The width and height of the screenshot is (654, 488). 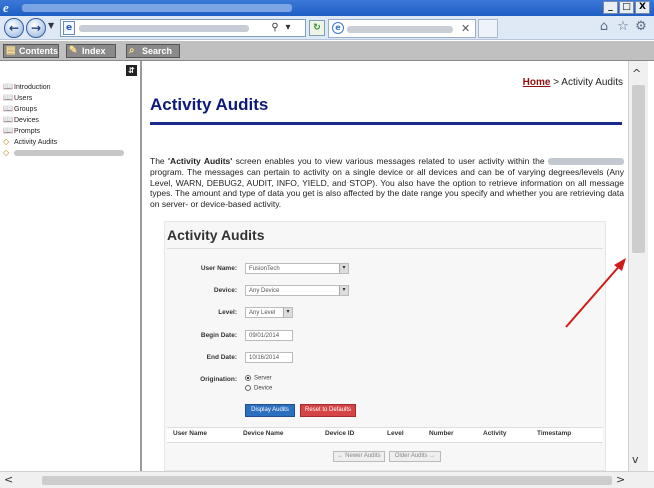 What do you see at coordinates (554, 433) in the screenshot?
I see `column-header: Timestamp` at bounding box center [554, 433].